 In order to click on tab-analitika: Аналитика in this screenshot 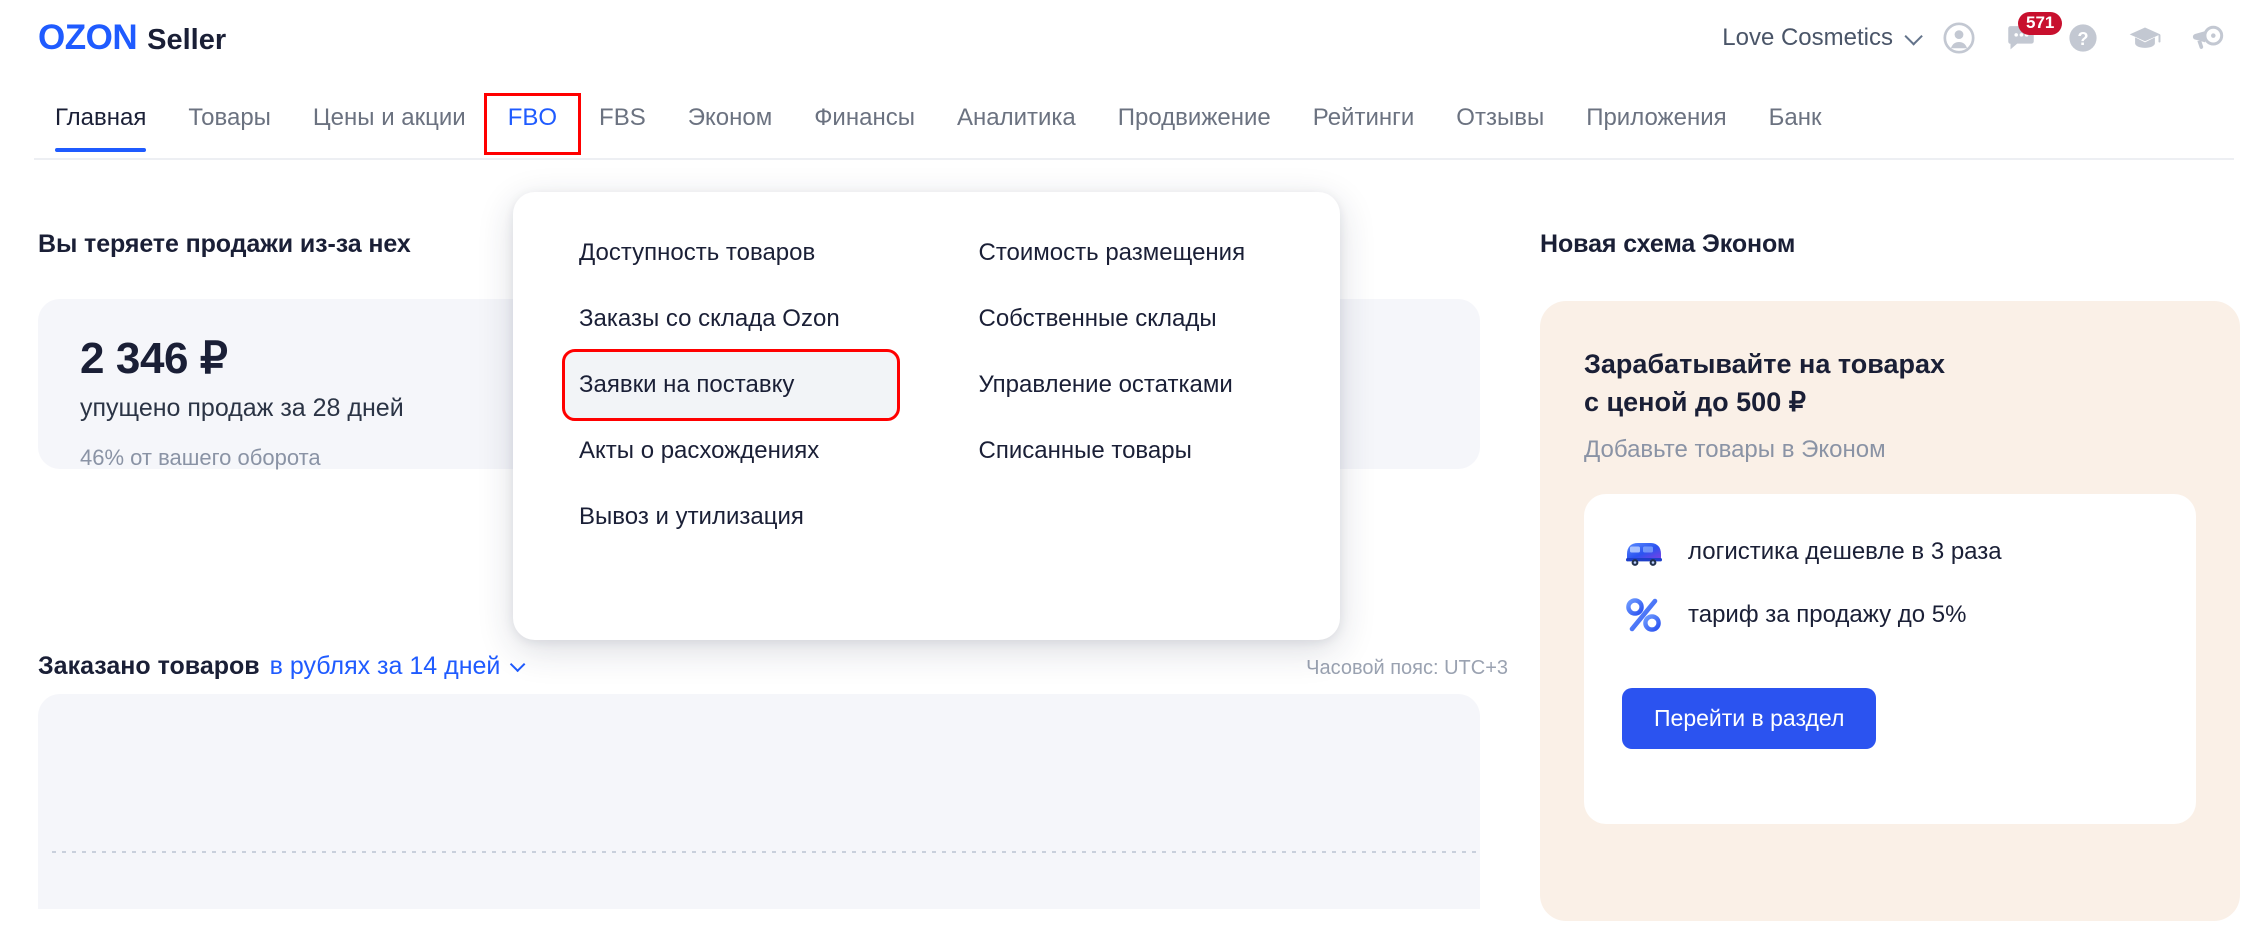, I will do `click(1016, 124)`.